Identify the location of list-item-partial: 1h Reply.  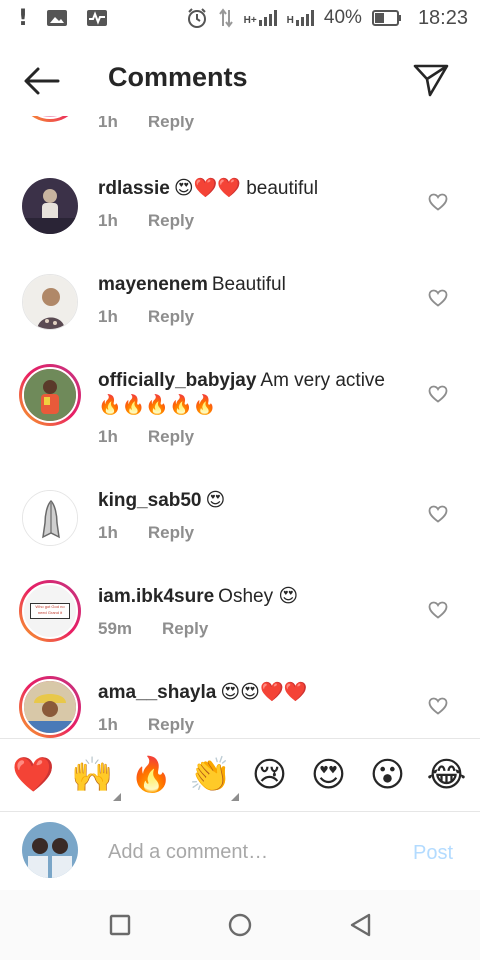
(240, 126).